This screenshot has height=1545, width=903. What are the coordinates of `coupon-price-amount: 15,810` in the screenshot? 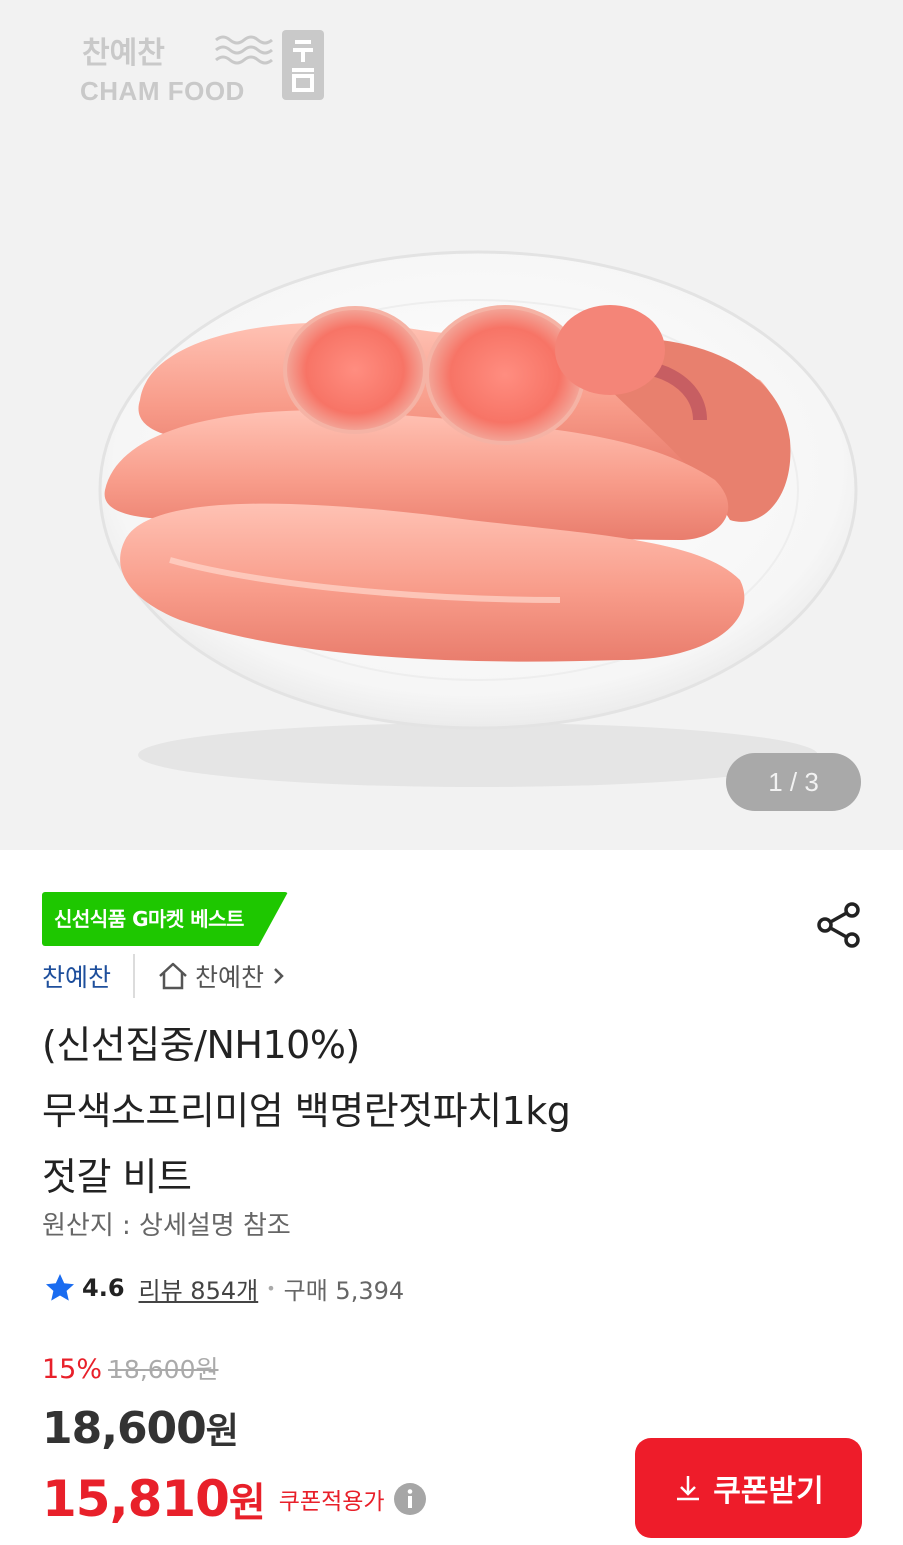 It's located at (136, 1499).